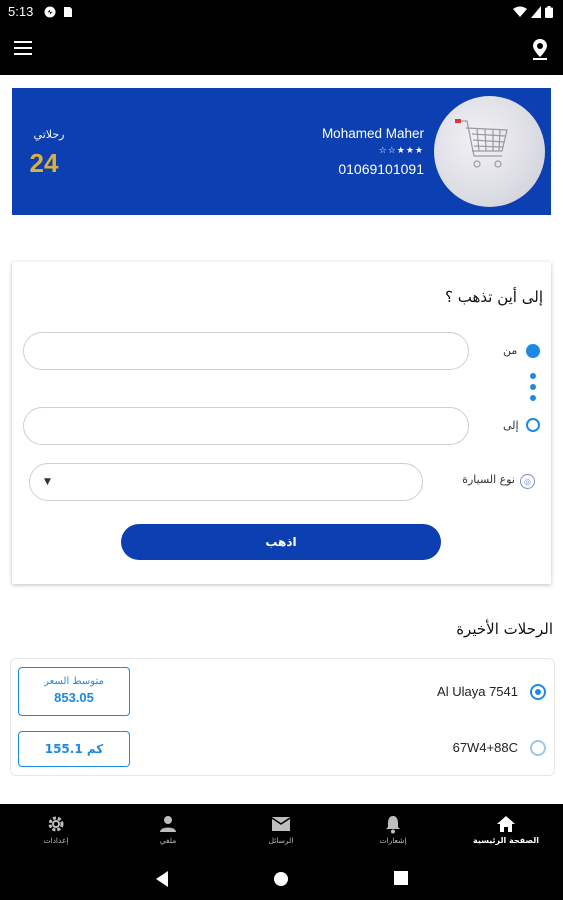  I want to click on avatar, so click(489, 151).